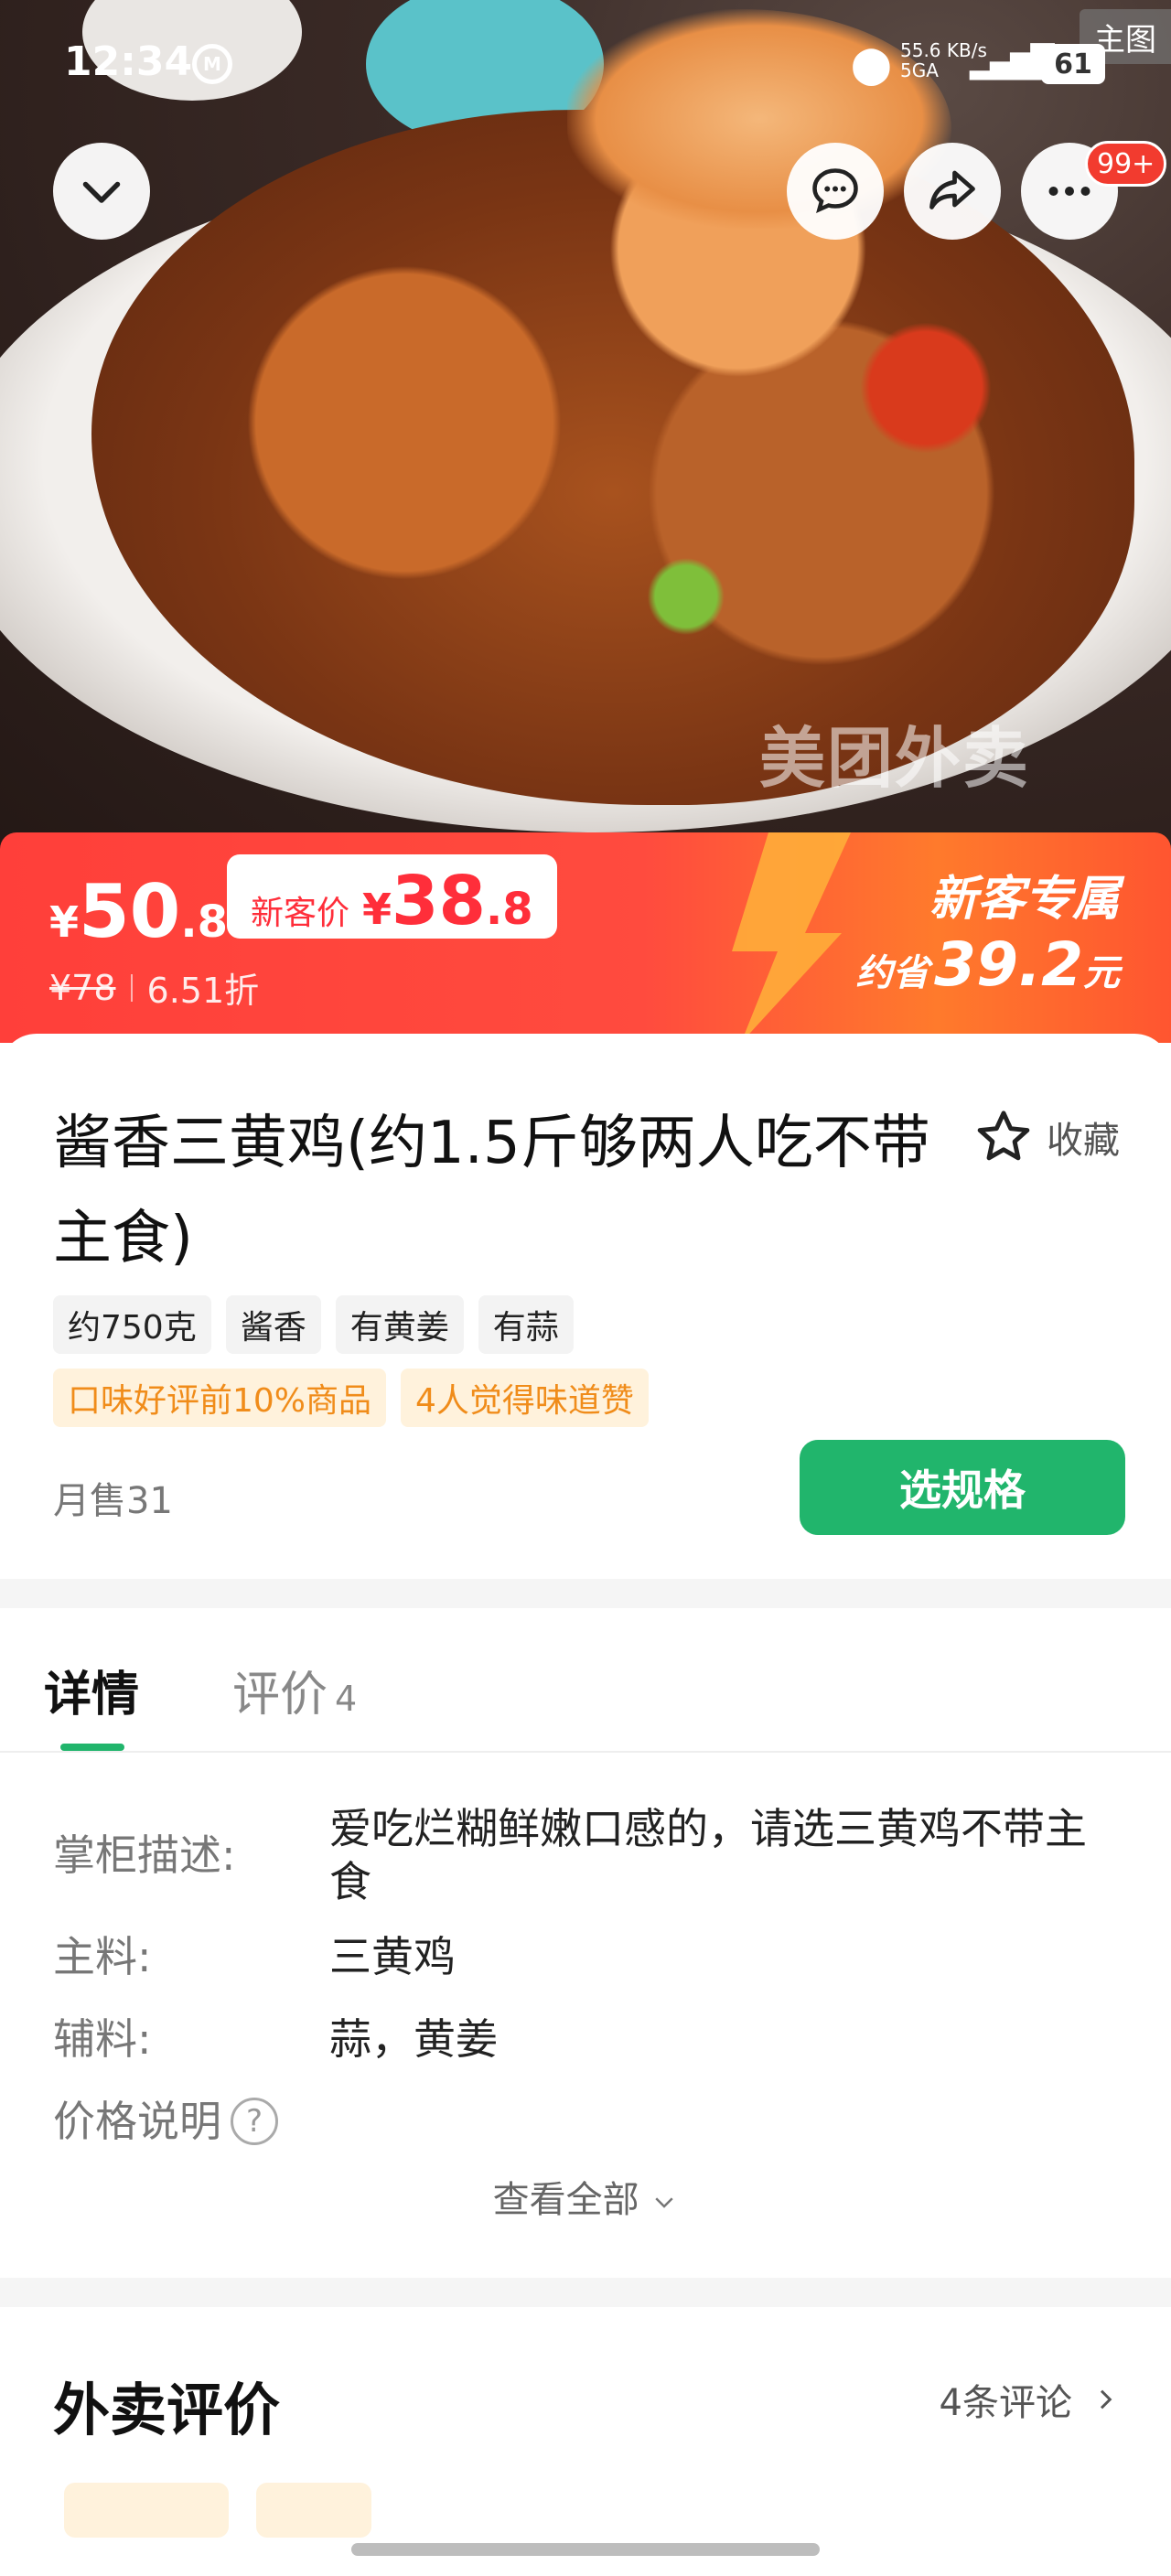  Describe the element at coordinates (113, 1501) in the screenshot. I see `monthly-sales: 月售31` at that location.